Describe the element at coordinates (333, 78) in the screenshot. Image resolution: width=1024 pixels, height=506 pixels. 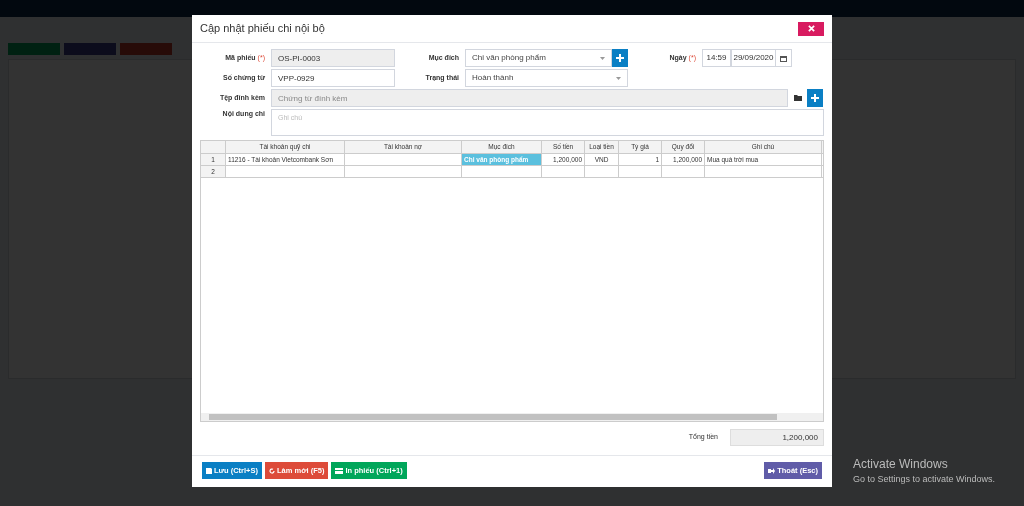
I see `document-number-field: VPP-0929` at that location.